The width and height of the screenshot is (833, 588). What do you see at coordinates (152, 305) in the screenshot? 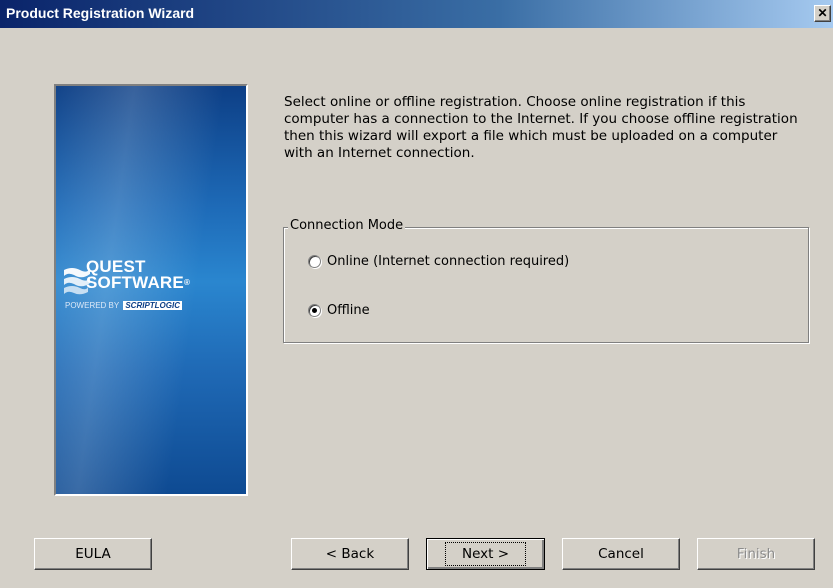
I see `scriptlogic-logo: SCRIPTLOGIC` at bounding box center [152, 305].